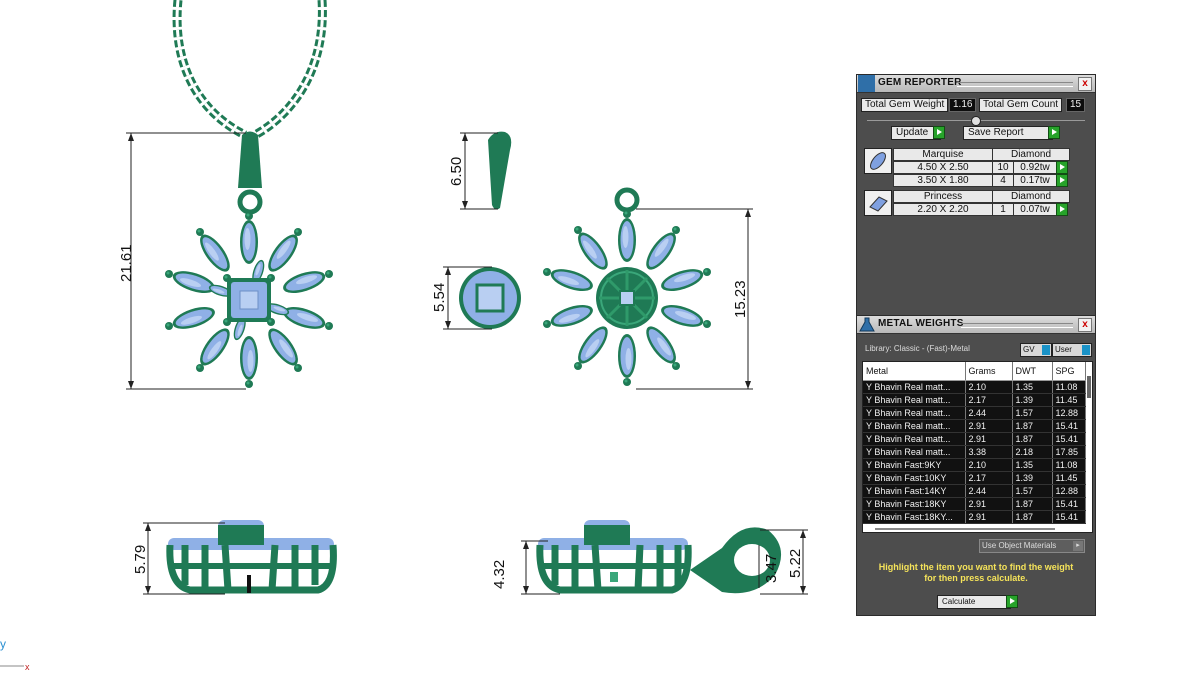  What do you see at coordinates (943, 180) in the screenshot?
I see `gem-size: 3.50 X 1.80` at bounding box center [943, 180].